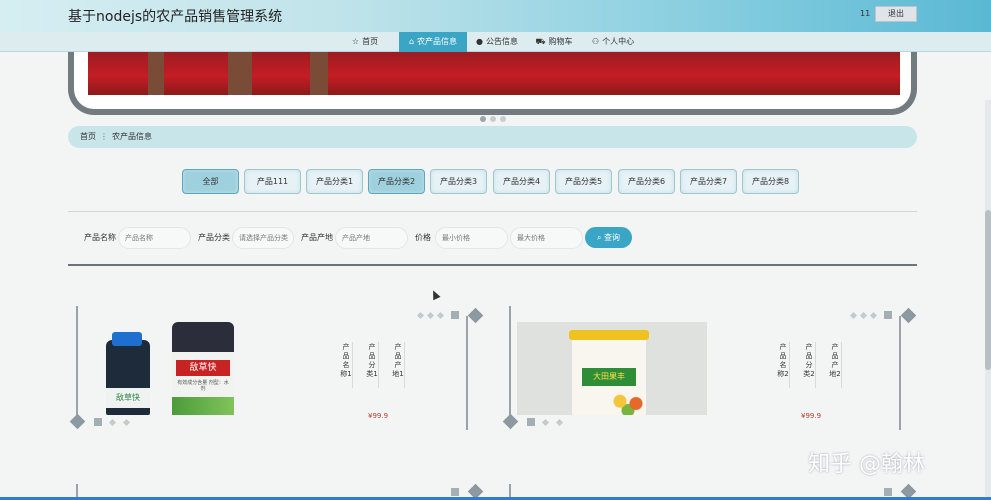 Image resolution: width=991 pixels, height=500 pixels. What do you see at coordinates (132, 136) in the screenshot?
I see `breadcrumb-current: 农产品信息` at bounding box center [132, 136].